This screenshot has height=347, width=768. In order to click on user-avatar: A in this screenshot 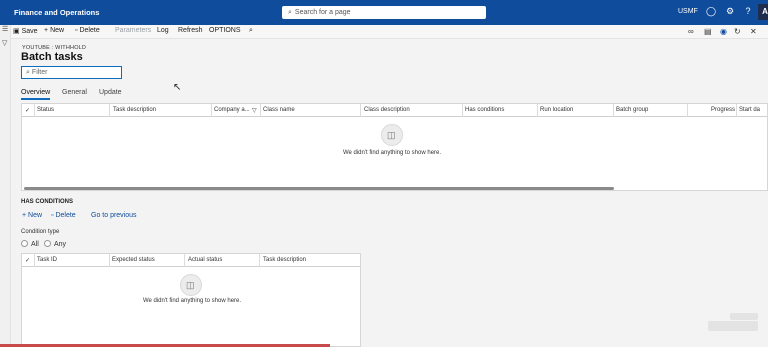, I will do `click(763, 12)`.